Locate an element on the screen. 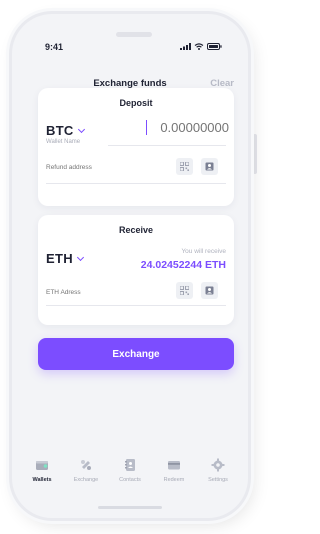  contacts-icon is located at coordinates (130, 465).